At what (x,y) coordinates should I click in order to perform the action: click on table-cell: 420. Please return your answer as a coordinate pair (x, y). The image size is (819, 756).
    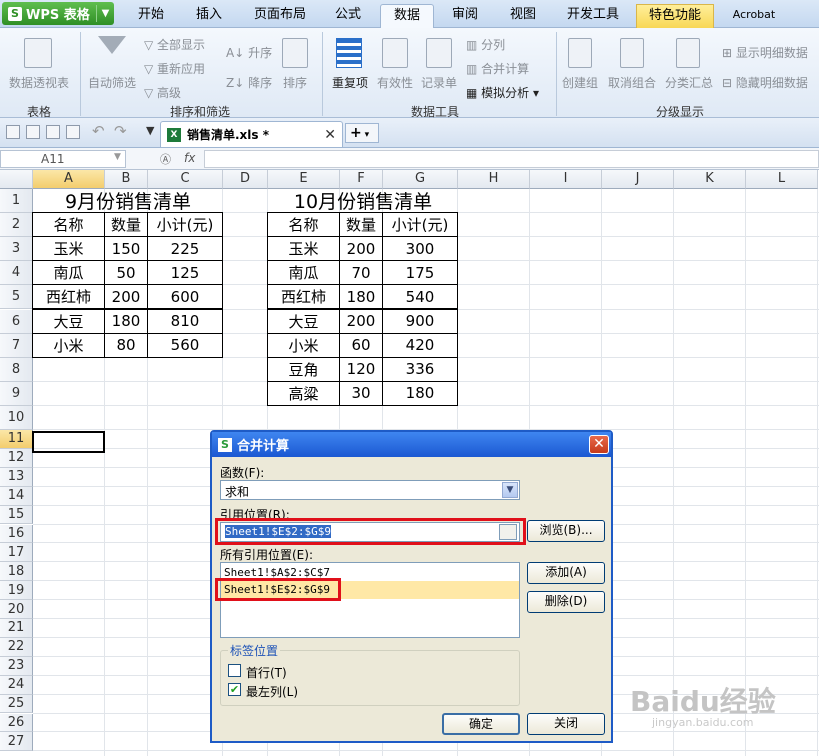
    Looking at the image, I should click on (420, 345).